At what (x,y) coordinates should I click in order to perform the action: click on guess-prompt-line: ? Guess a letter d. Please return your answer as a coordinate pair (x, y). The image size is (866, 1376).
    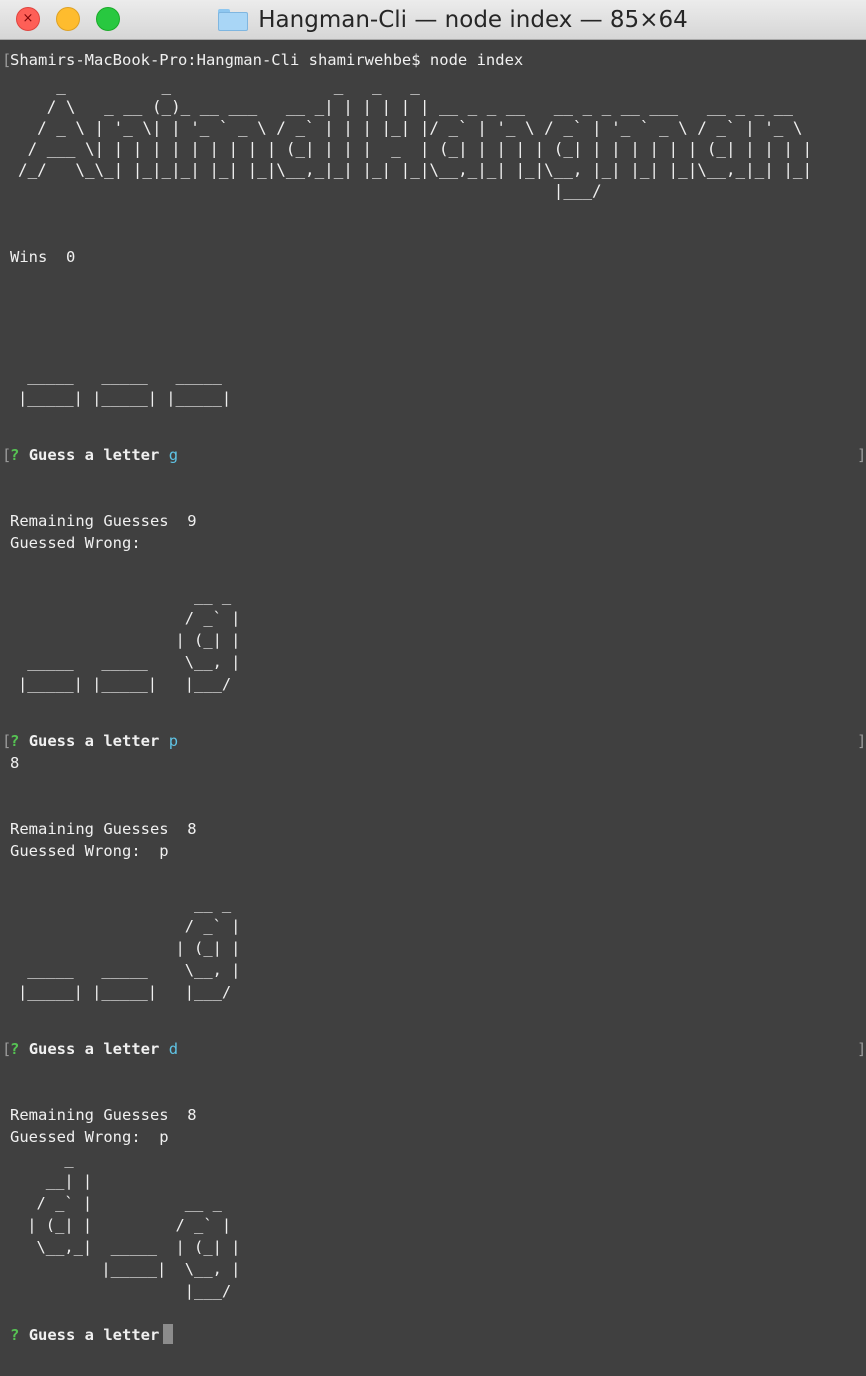
    Looking at the image, I should click on (94, 1049).